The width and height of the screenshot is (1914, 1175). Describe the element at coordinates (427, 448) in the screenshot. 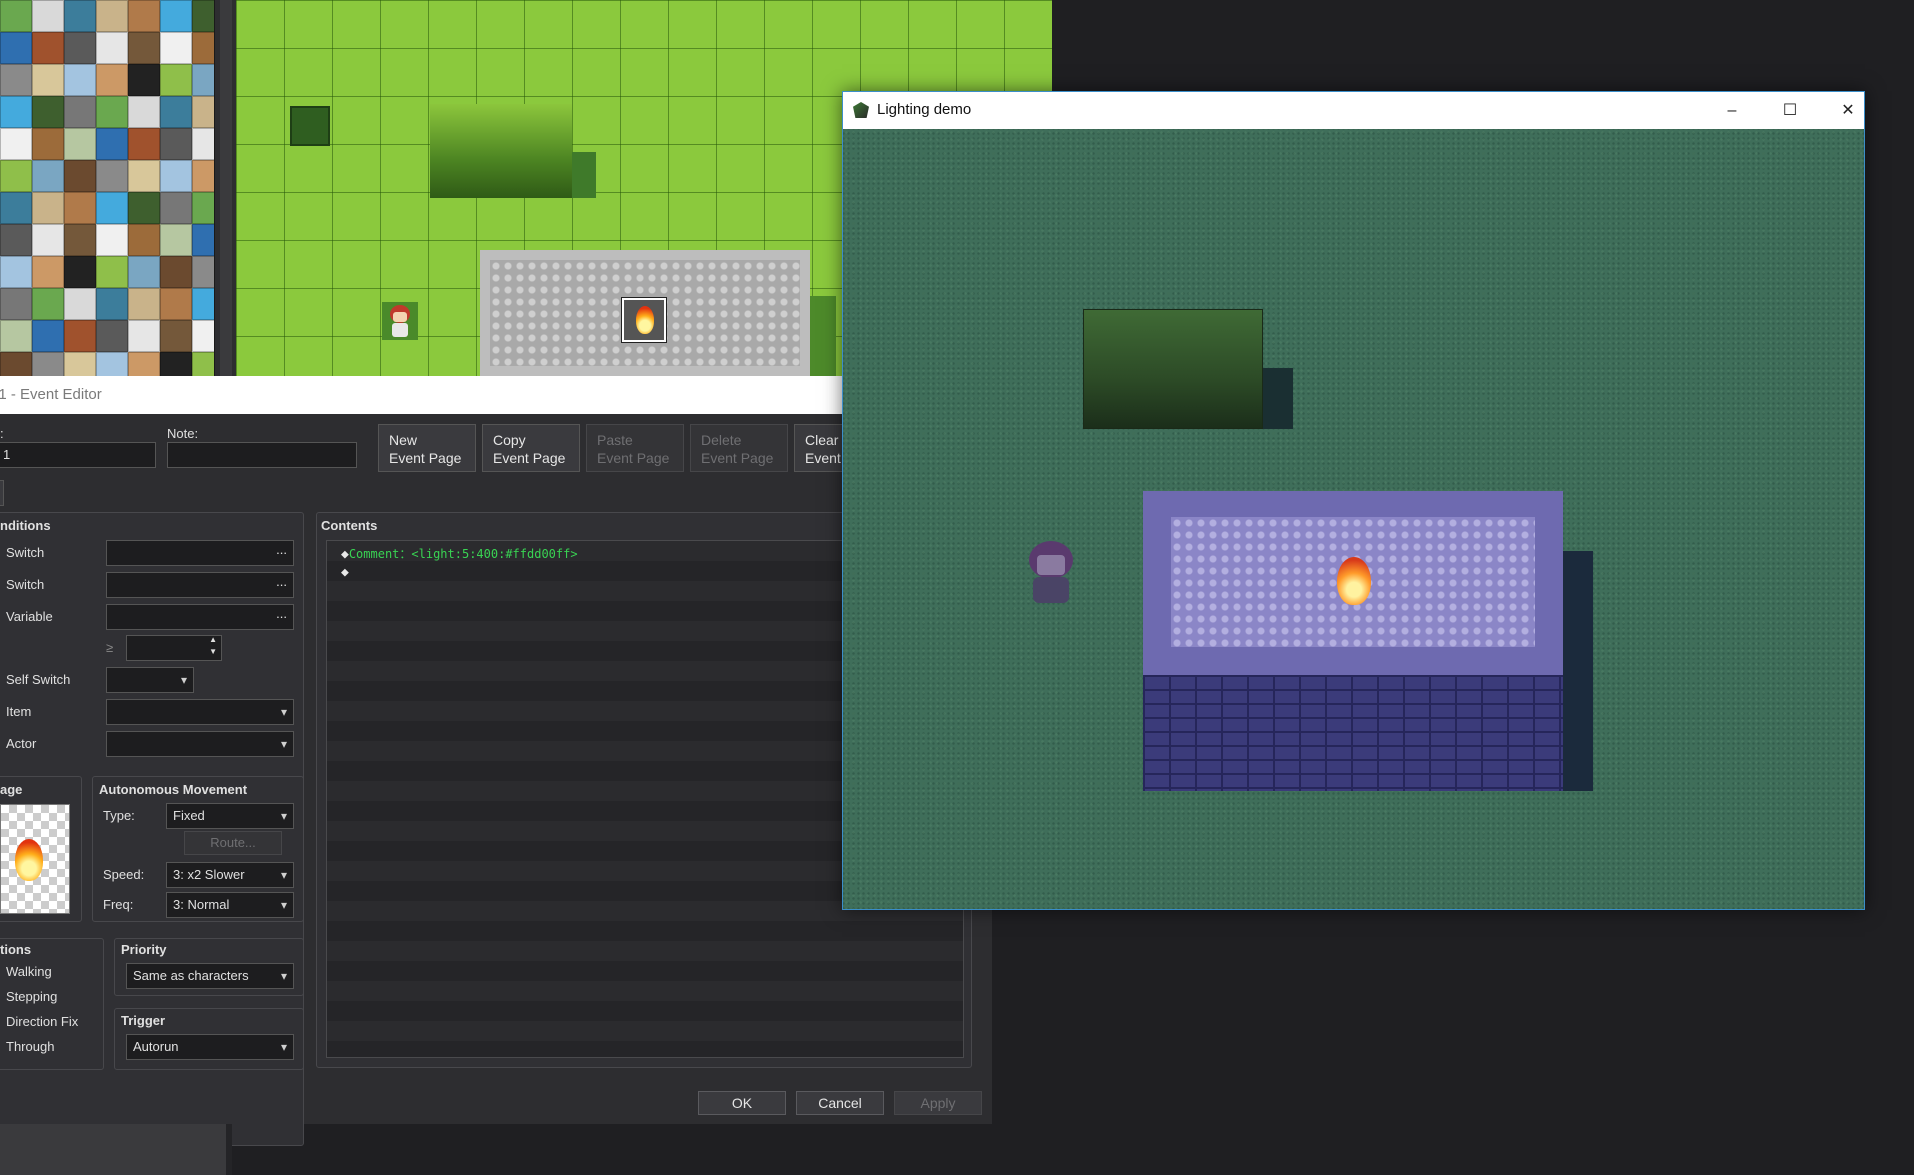

I see `new-event-page-button: New Event Page` at that location.